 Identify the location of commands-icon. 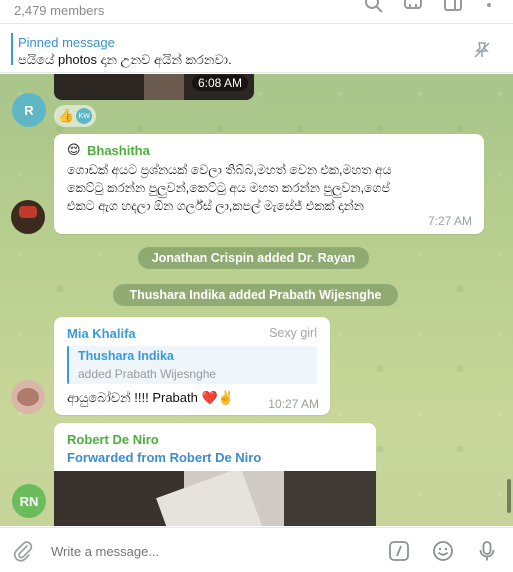
(399, 551).